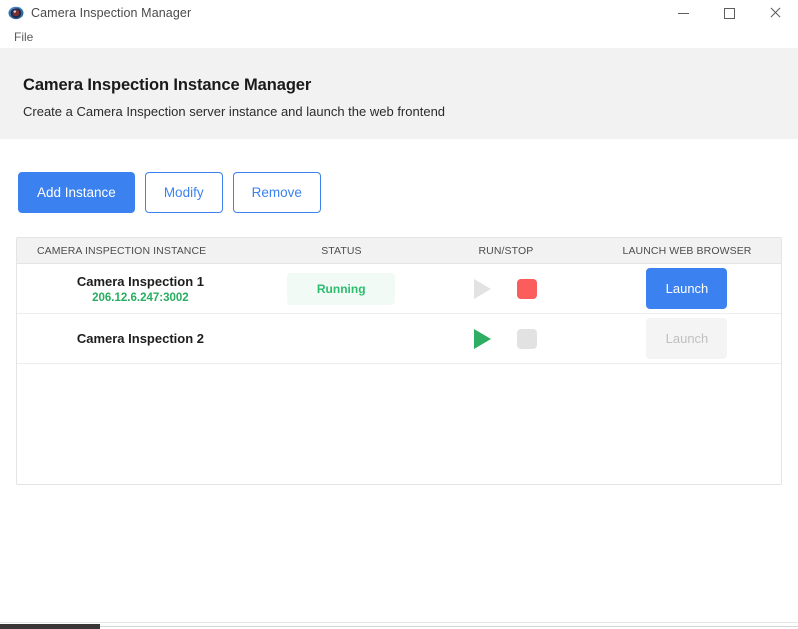  I want to click on status-badge: Running, so click(341, 288).